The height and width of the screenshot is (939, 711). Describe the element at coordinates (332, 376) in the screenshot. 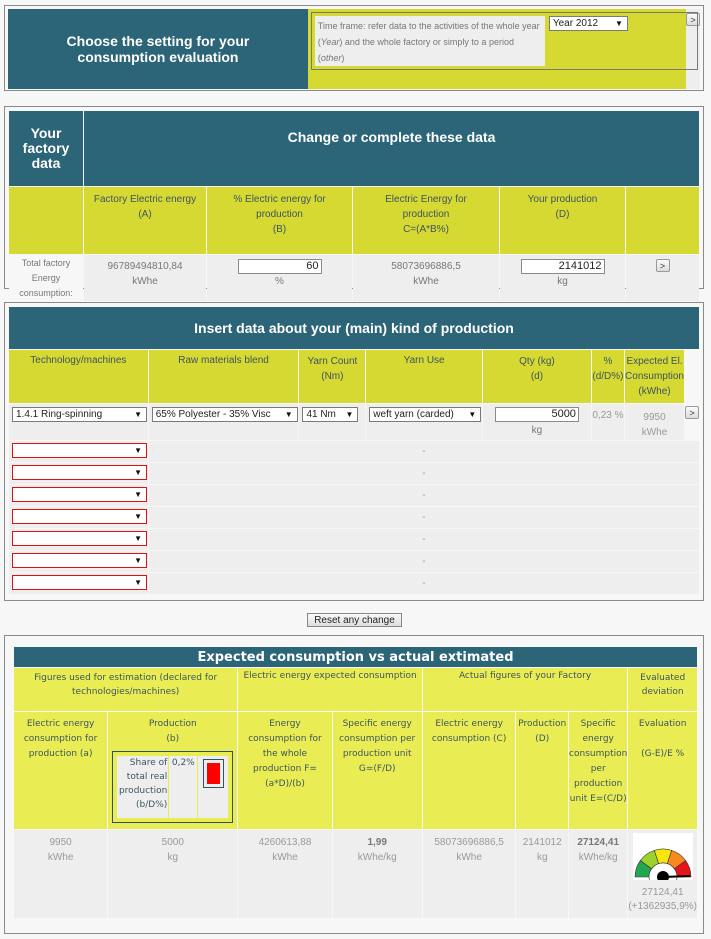

I see `header-yarn-count: Yarn Count (Nm)` at that location.